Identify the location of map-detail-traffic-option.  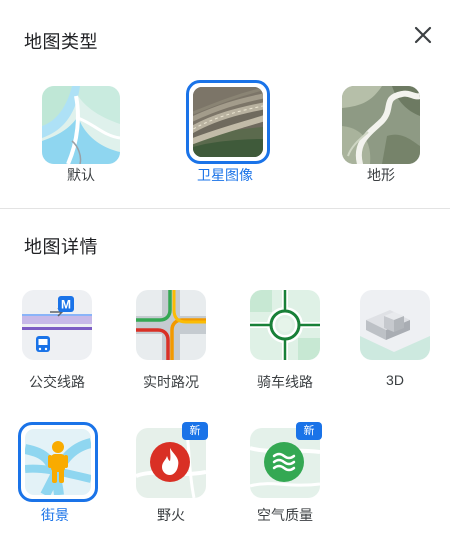
(171, 325).